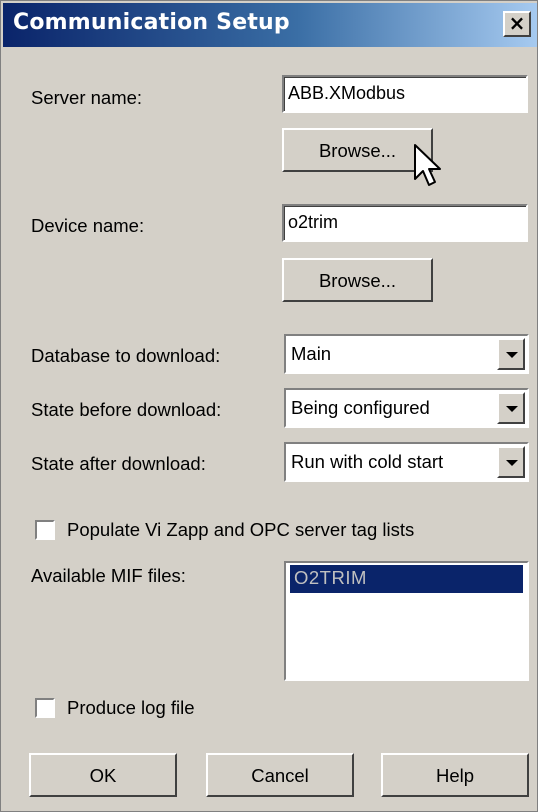  I want to click on title-bar: Communication Setup ×, so click(270, 25).